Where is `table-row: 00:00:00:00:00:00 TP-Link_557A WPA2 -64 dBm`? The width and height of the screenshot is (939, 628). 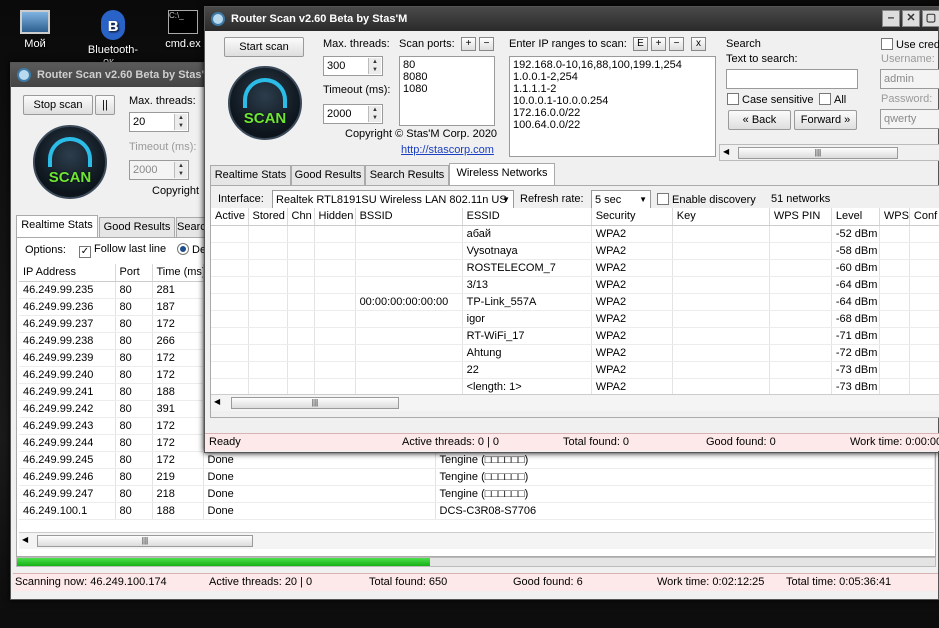 table-row: 00:00:00:00:00:00 TP-Link_557A WPA2 -64 dBm is located at coordinates (575, 302).